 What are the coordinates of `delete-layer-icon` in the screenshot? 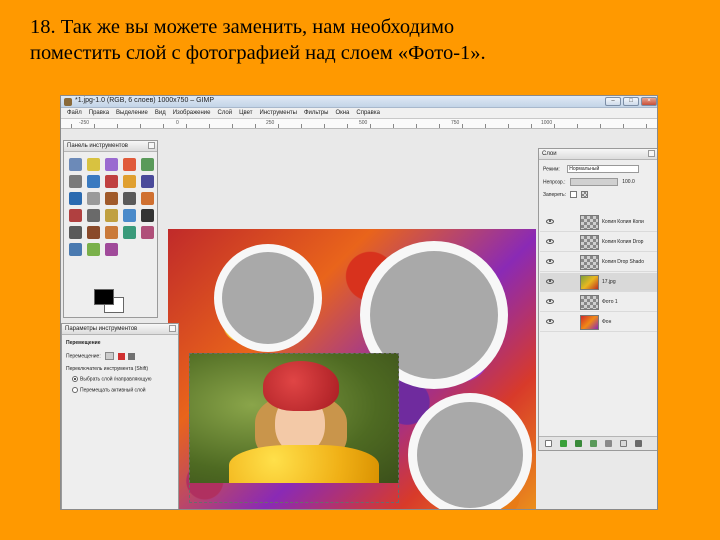 It's located at (638, 443).